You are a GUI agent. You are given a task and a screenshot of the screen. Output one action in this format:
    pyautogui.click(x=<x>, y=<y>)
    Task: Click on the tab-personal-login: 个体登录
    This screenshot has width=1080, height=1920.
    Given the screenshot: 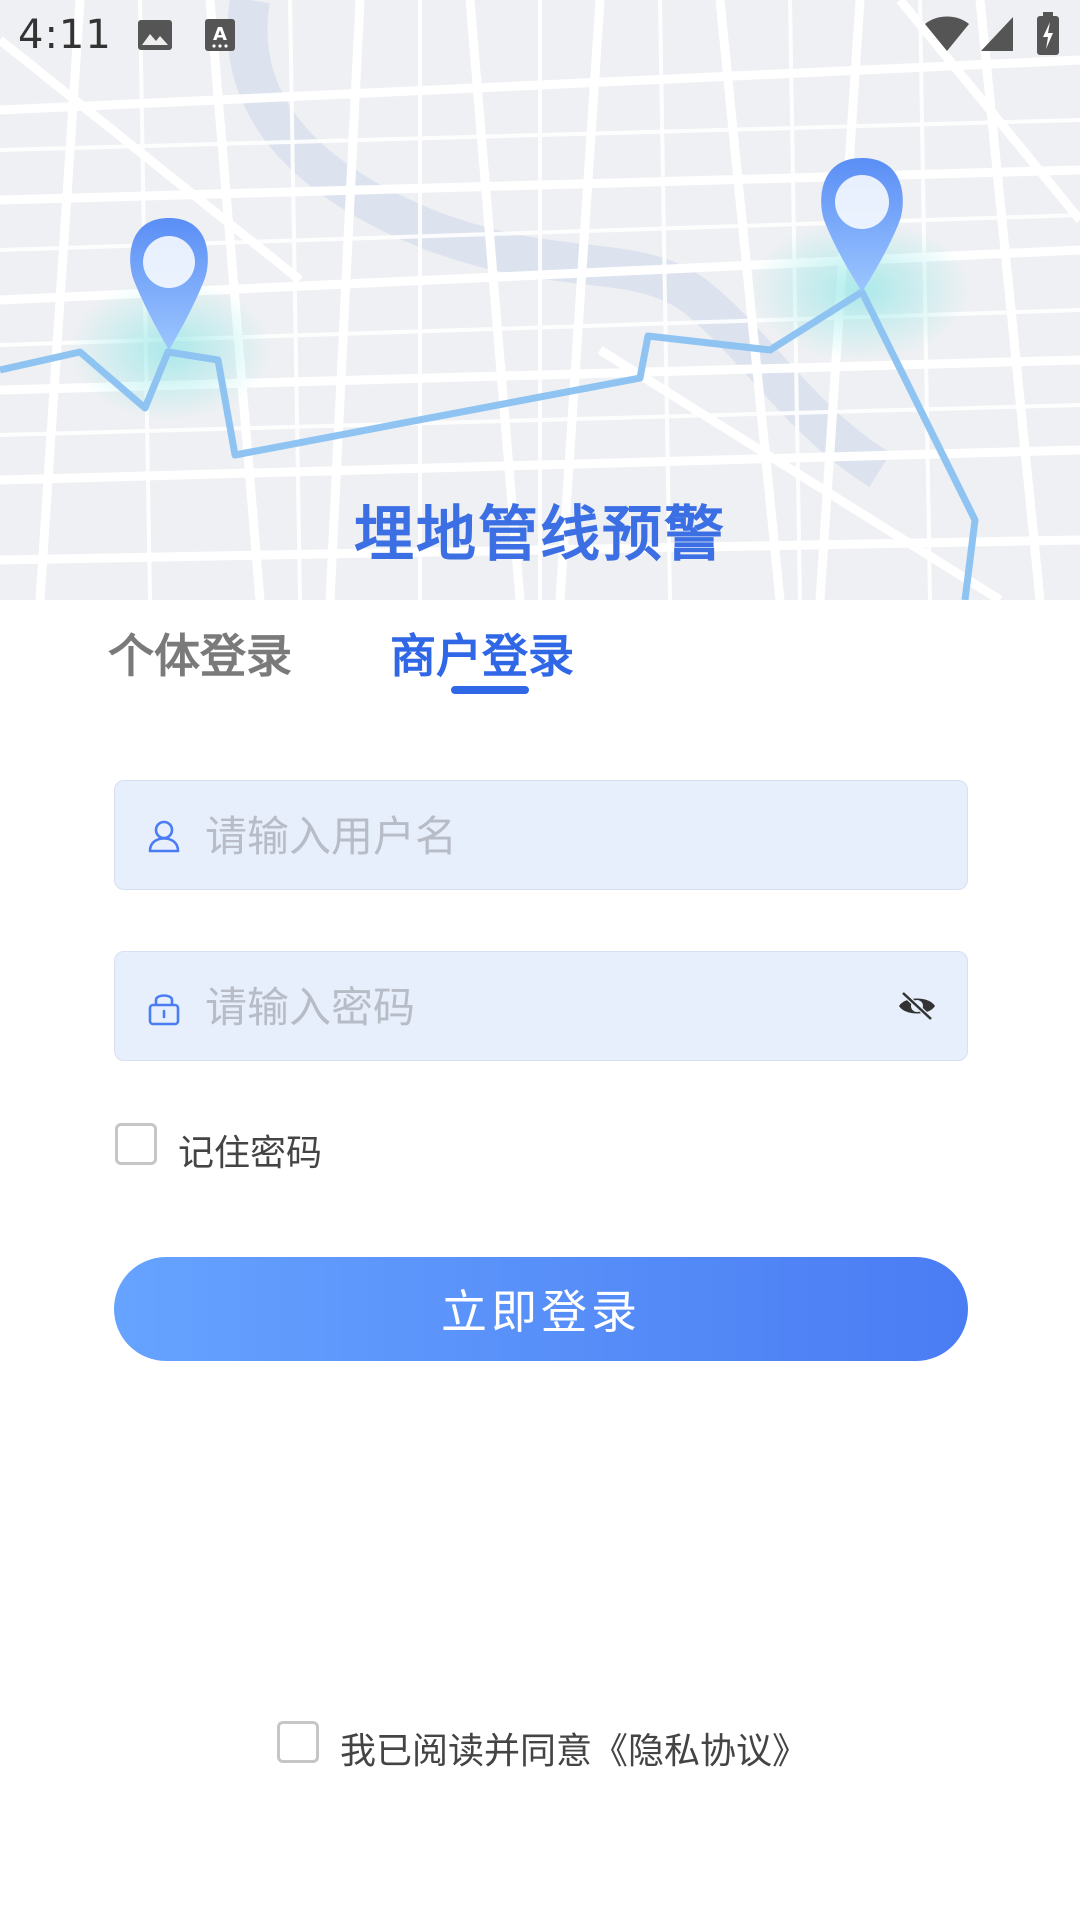 What is the action you would take?
    pyautogui.click(x=200, y=653)
    